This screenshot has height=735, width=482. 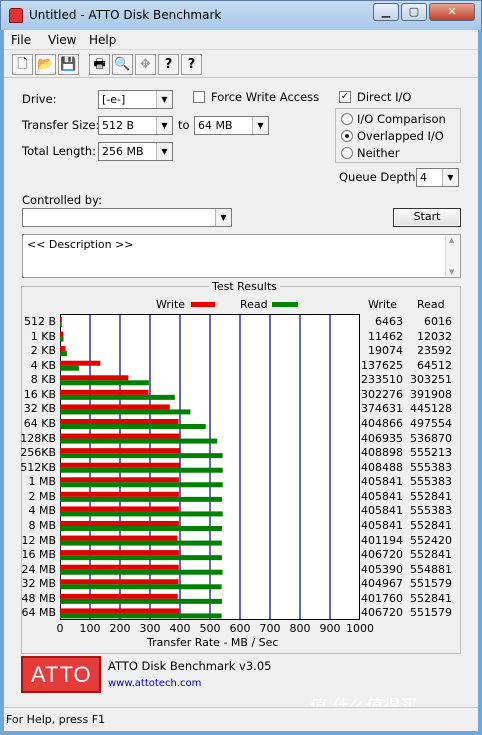 What do you see at coordinates (22, 64) in the screenshot?
I see `new-document-icon: 🗋` at bounding box center [22, 64].